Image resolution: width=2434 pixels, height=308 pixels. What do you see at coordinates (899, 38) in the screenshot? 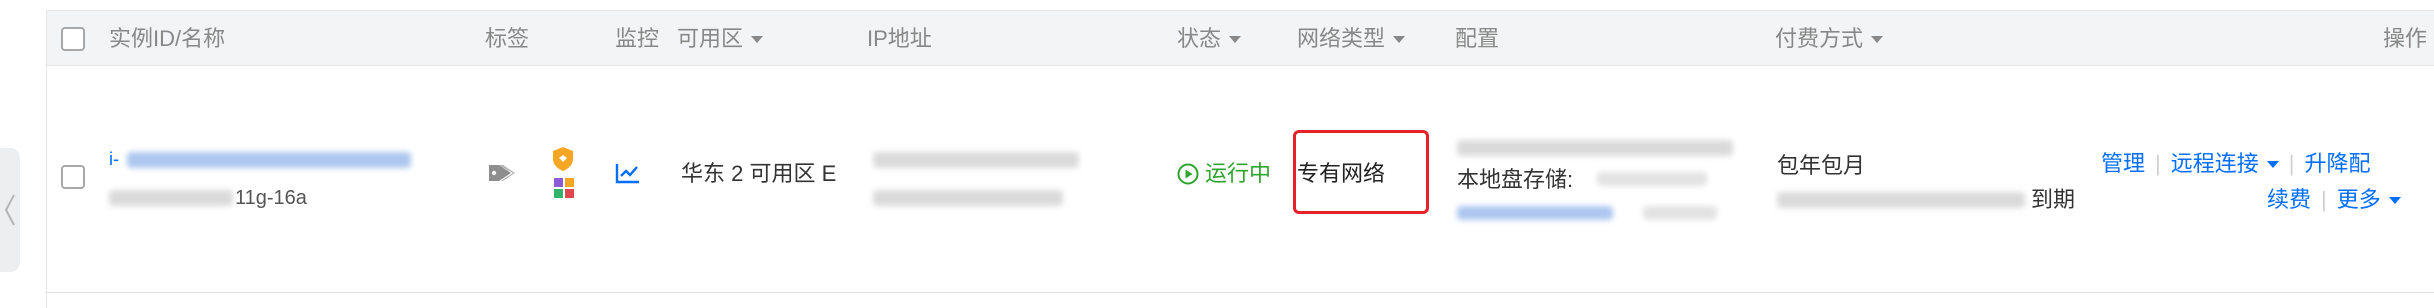
I see `column-header-ip: IP地址` at bounding box center [899, 38].